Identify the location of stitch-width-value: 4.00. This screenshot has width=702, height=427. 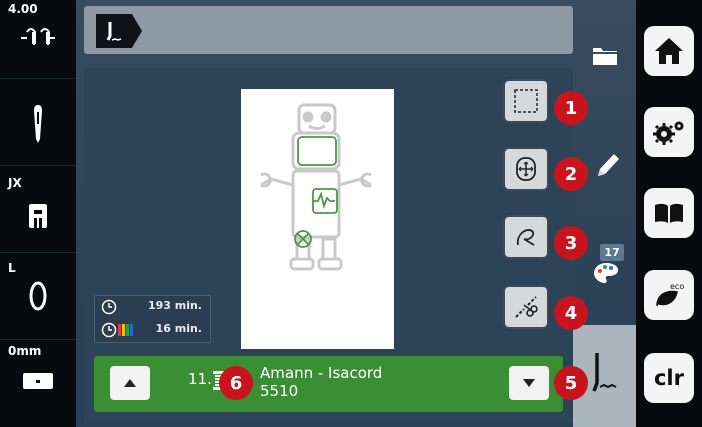
(23, 9).